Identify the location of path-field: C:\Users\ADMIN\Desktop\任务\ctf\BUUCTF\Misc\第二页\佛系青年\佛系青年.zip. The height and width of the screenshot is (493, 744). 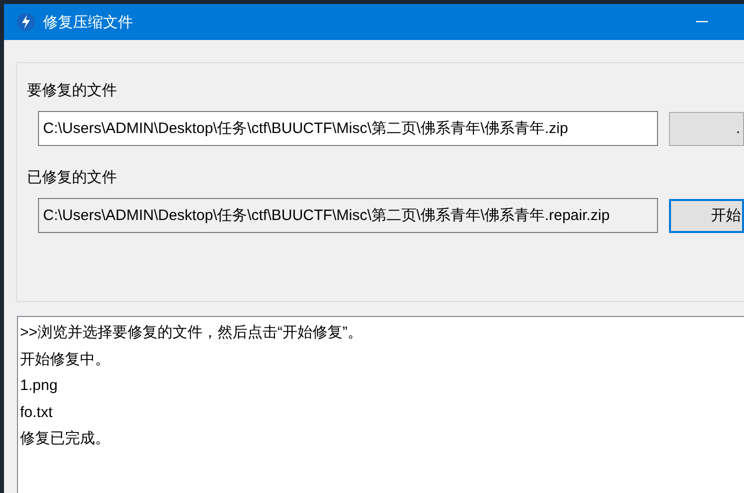
(348, 128).